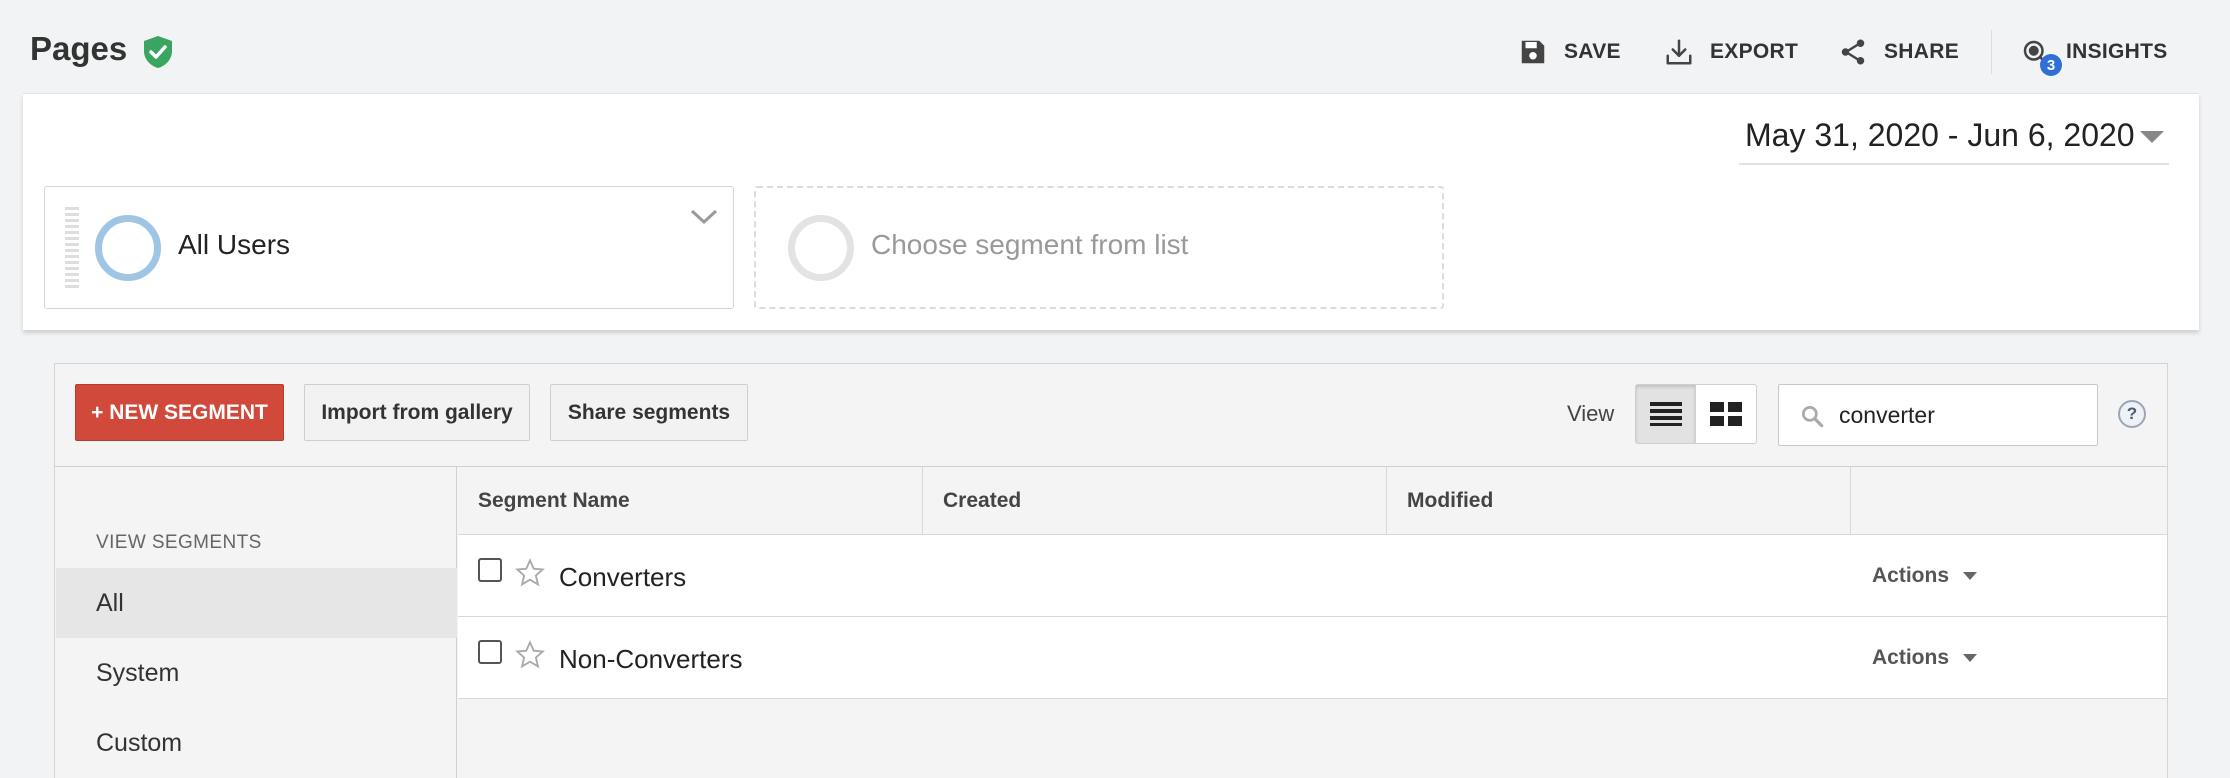 The image size is (2230, 778). I want to click on date-underline, so click(1954, 164).